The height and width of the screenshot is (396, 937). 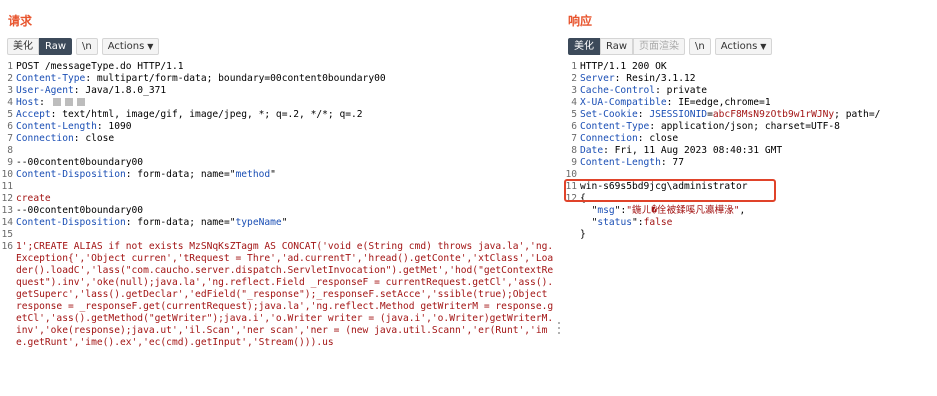 I want to click on line-number: 5, so click(x=10, y=114).